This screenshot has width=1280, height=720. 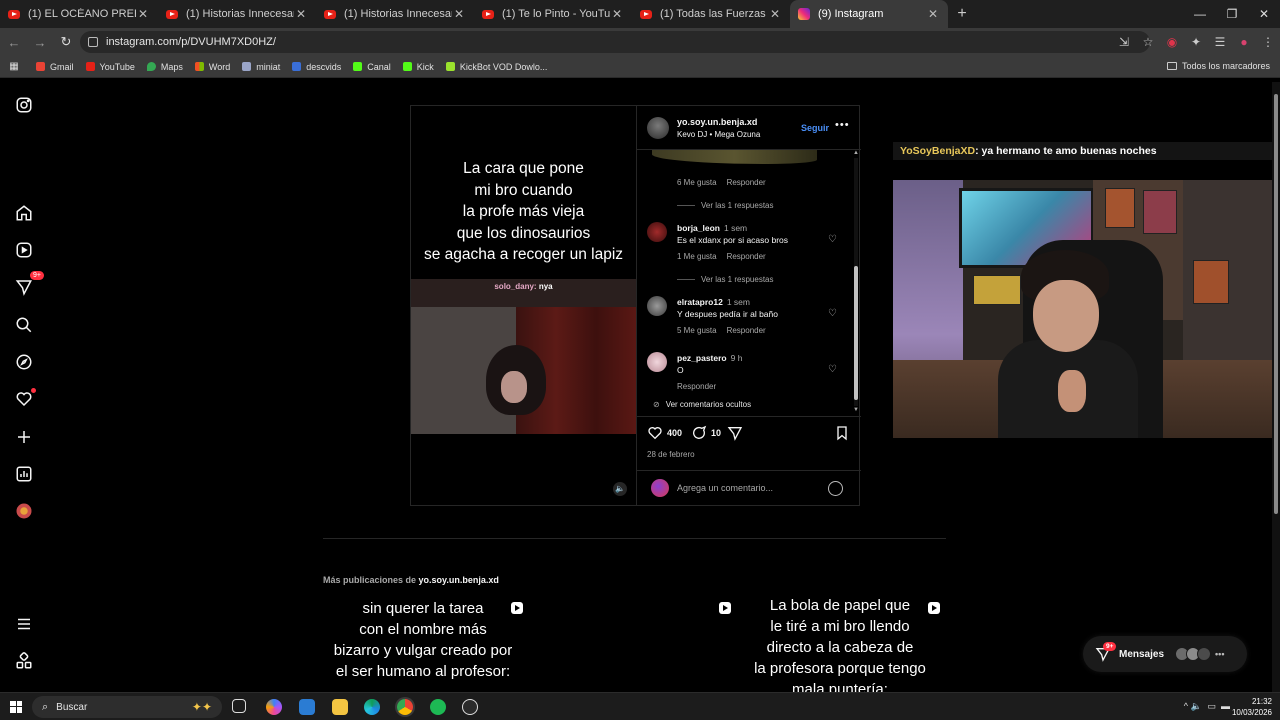 I want to click on audio-icon: 🔈, so click(x=620, y=489).